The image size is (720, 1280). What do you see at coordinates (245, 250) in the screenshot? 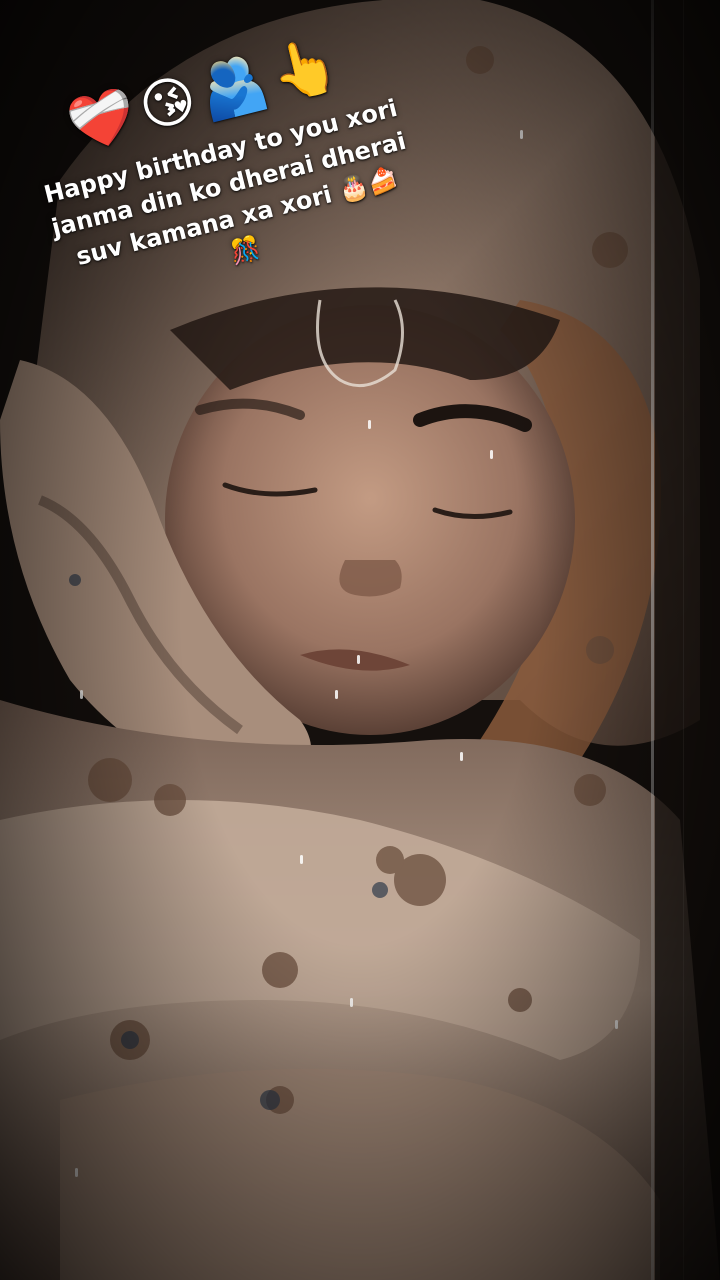
I see `confetti-emoji: 🎊` at bounding box center [245, 250].